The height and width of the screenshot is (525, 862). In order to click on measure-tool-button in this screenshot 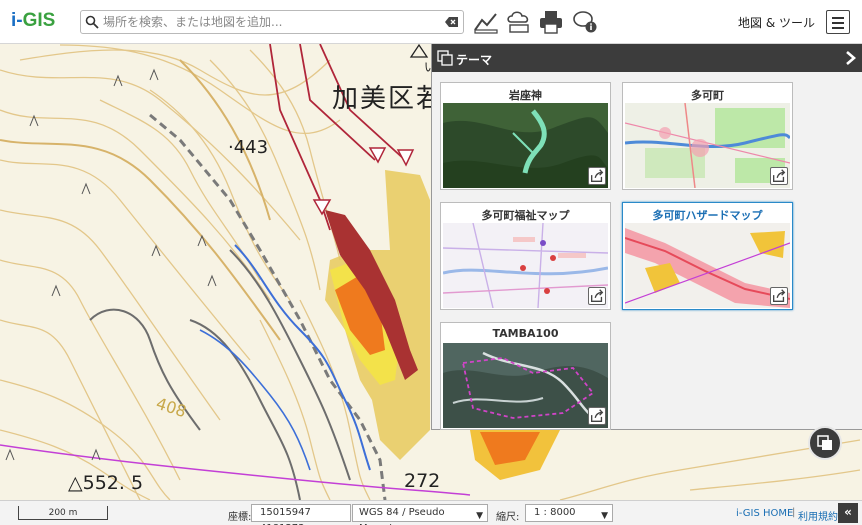, I will do `click(486, 22)`.